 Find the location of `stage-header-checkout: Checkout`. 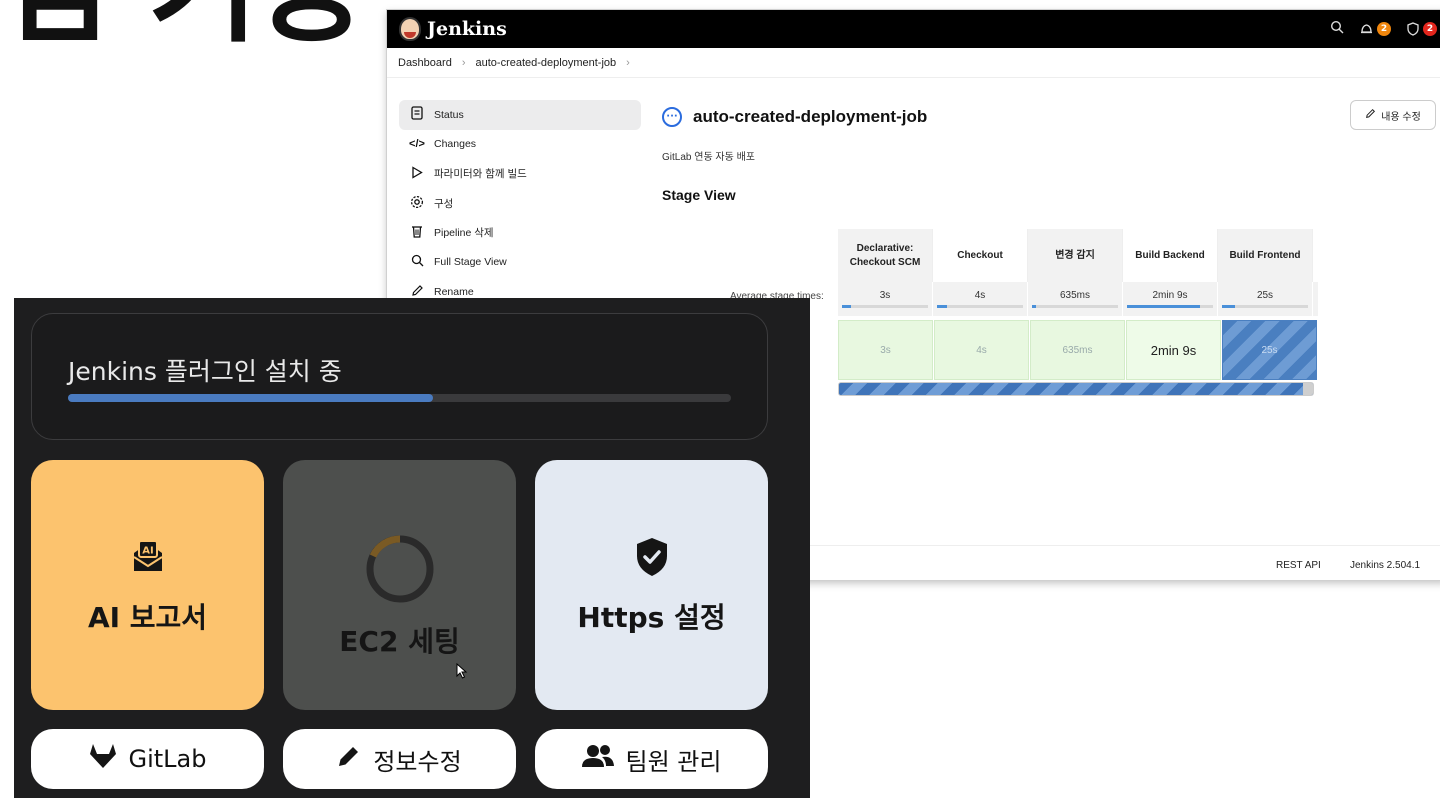

stage-header-checkout: Checkout is located at coordinates (980, 255).